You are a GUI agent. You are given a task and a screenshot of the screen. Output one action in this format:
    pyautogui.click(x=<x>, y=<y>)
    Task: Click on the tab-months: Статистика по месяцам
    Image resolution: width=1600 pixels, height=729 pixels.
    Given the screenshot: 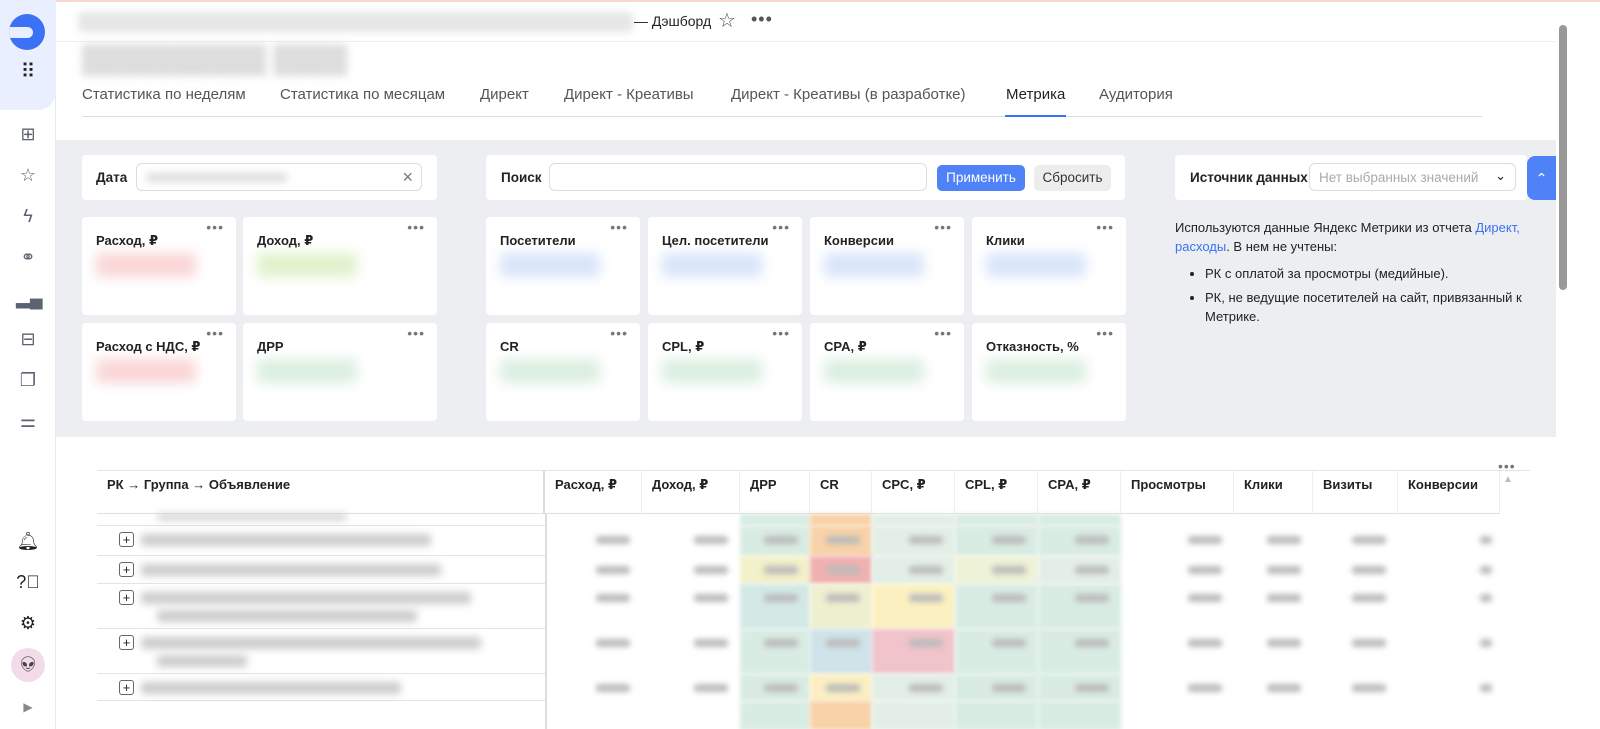 What is the action you would take?
    pyautogui.click(x=362, y=101)
    